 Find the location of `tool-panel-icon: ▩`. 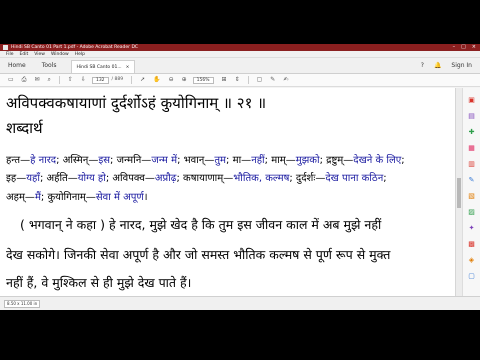

tool-panel-icon: ▩ is located at coordinates (471, 244).